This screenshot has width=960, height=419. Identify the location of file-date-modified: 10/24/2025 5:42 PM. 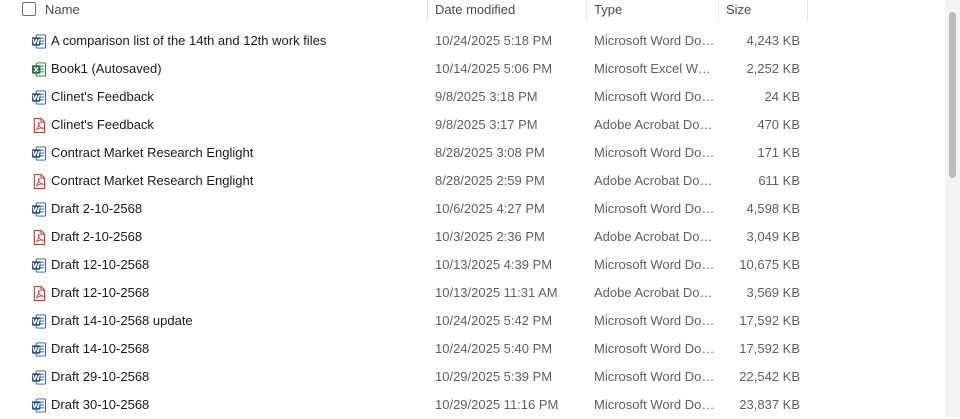
(494, 320).